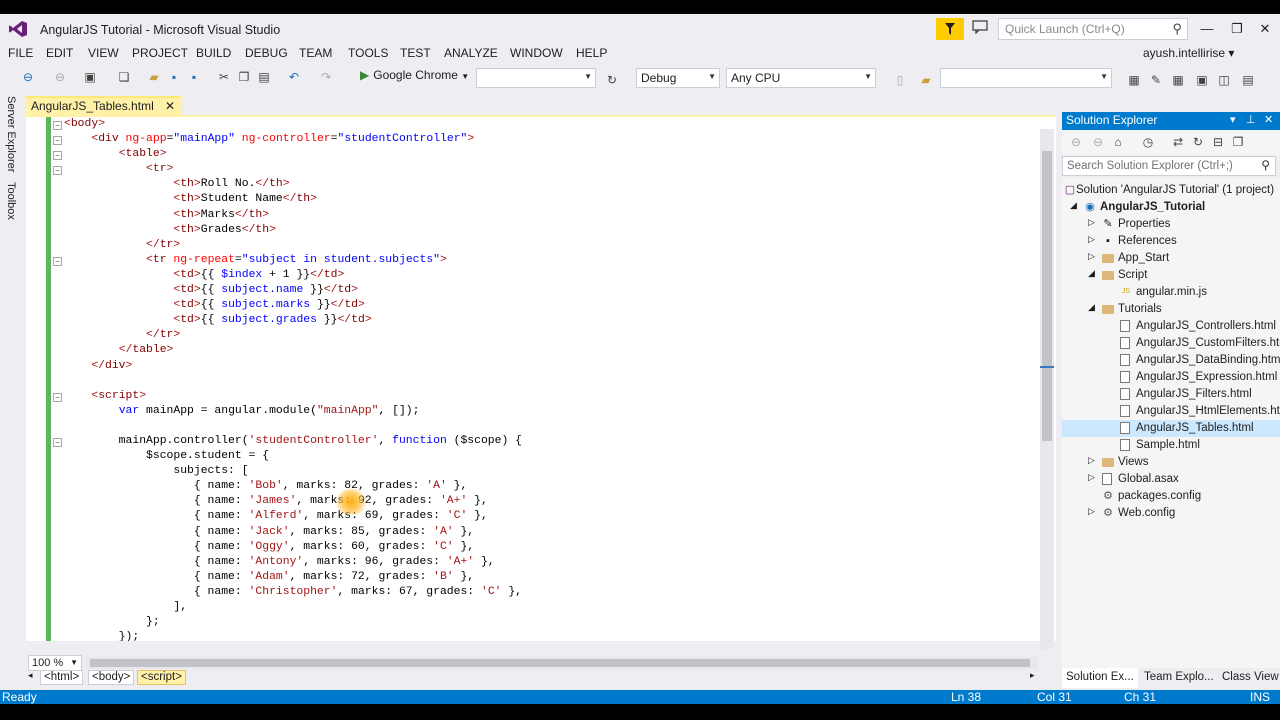  I want to click on server-explorer-tab: Server Explorer, so click(11, 134).